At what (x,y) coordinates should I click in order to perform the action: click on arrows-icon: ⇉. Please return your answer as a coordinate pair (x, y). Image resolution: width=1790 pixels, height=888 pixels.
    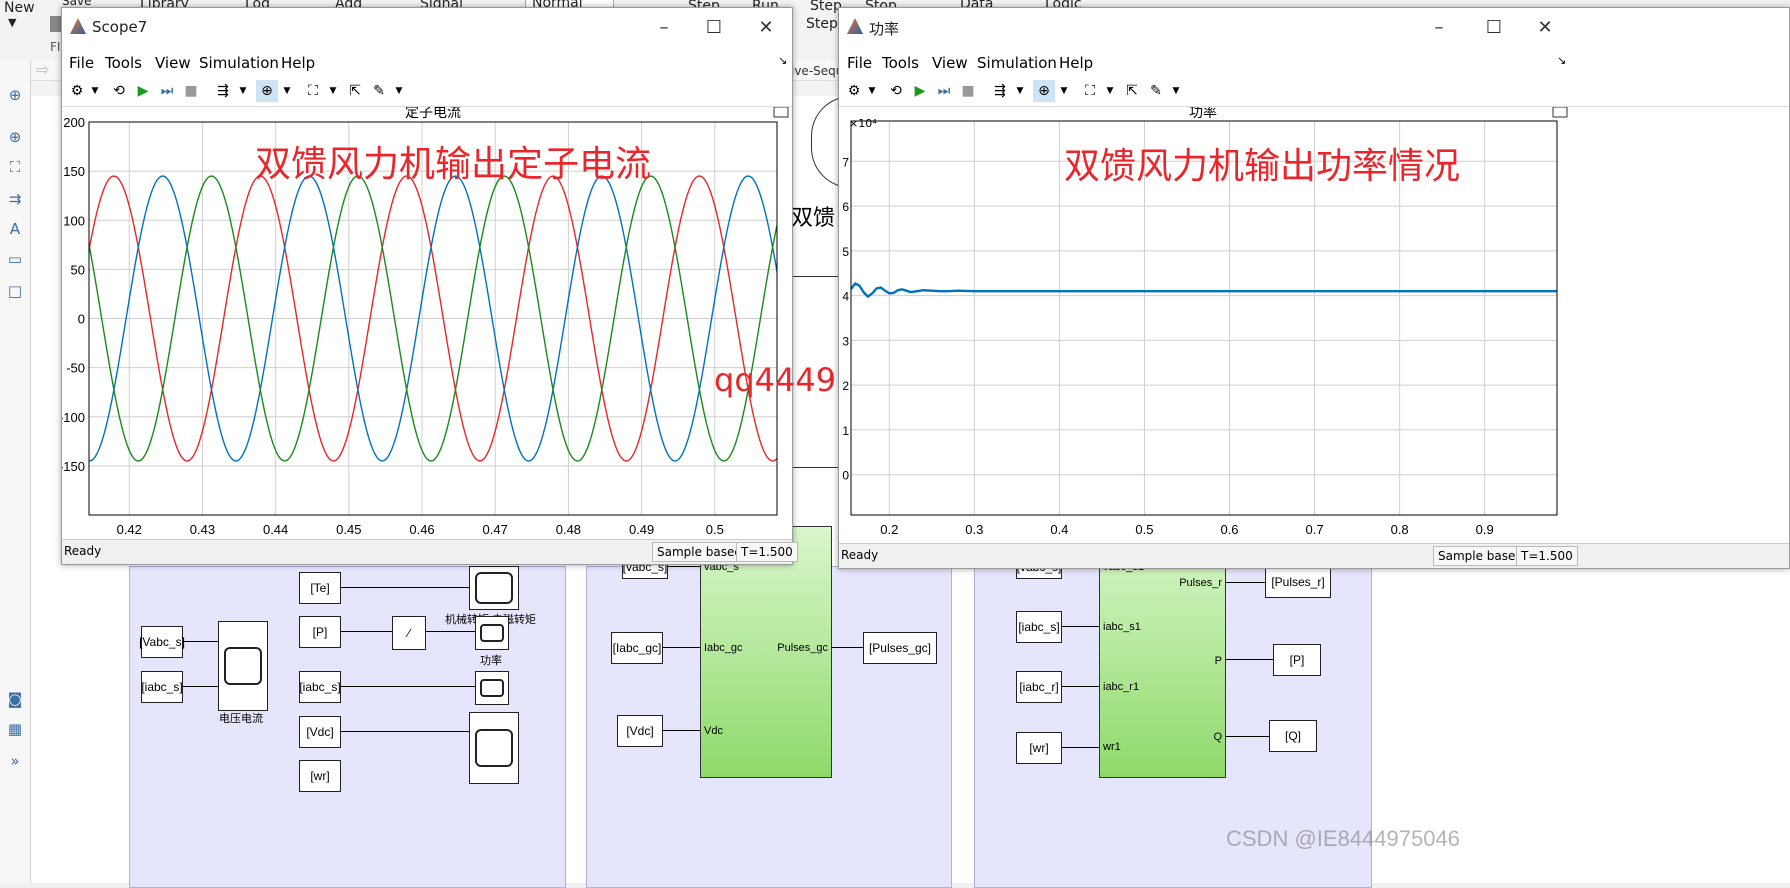
    Looking at the image, I should click on (15, 199).